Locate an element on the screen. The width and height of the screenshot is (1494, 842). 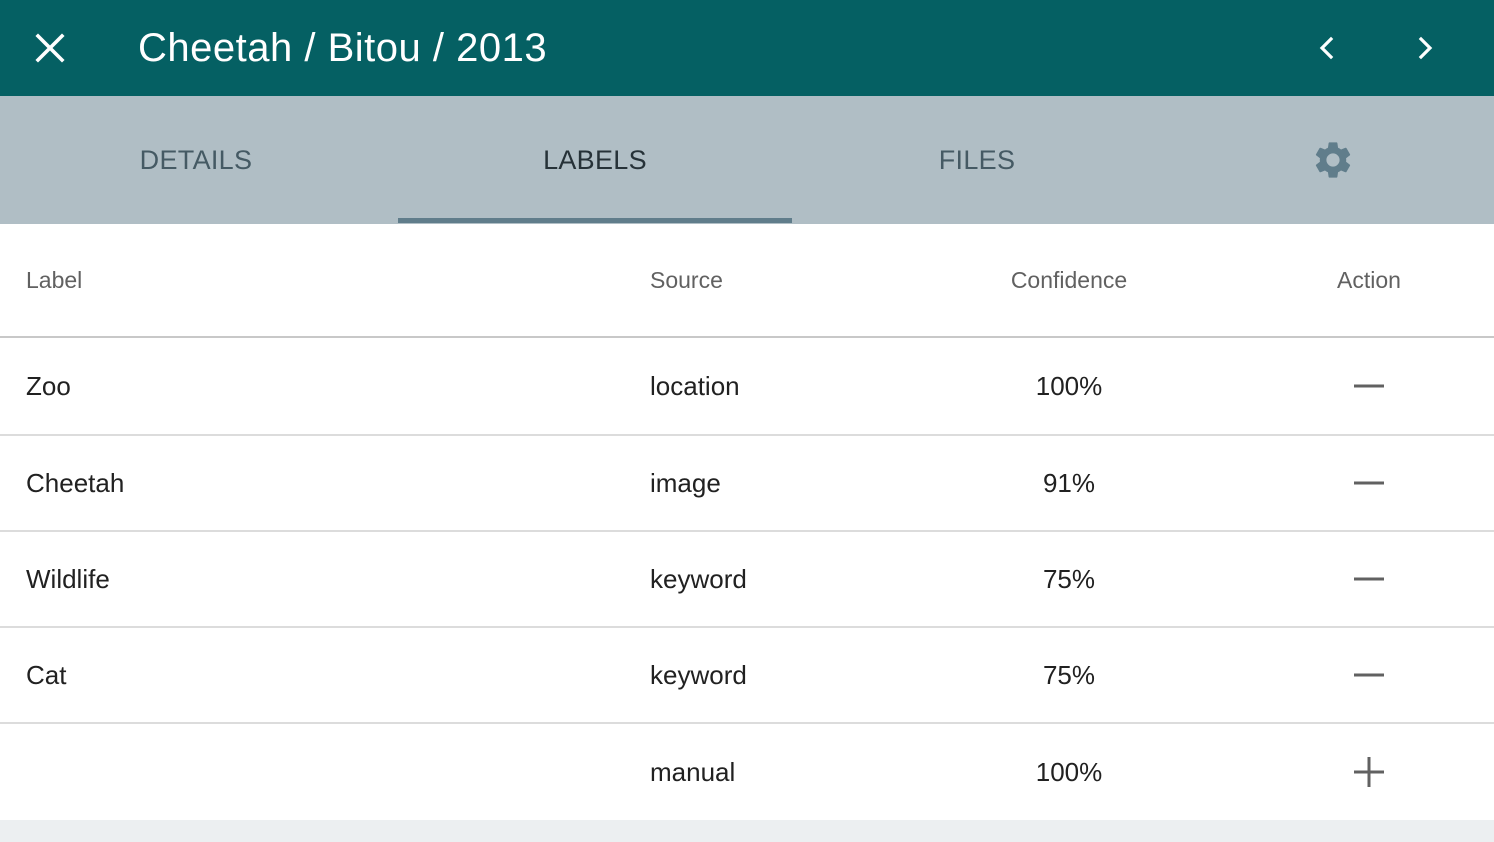
next-button is located at coordinates (1424, 48).